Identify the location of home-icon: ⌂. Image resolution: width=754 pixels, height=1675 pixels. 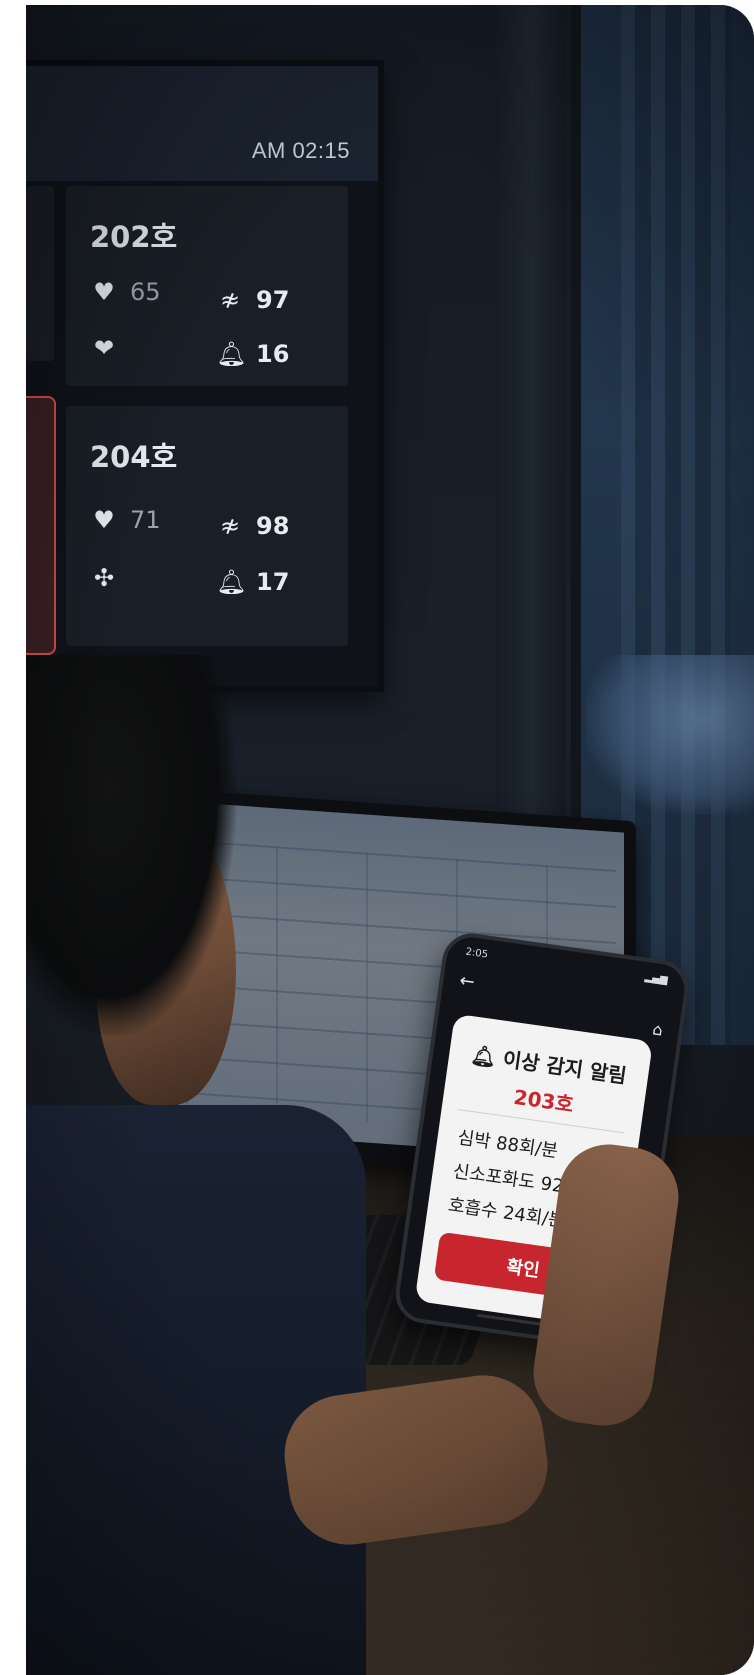
(657, 1029).